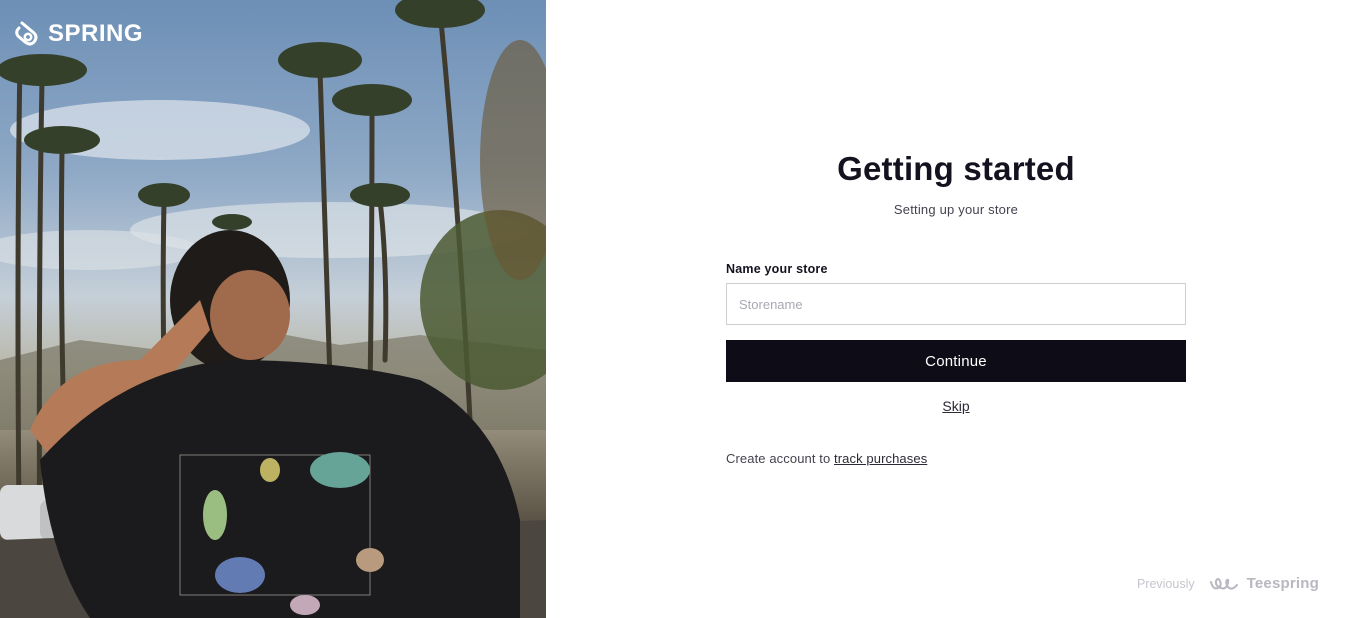 The image size is (1356, 618). What do you see at coordinates (956, 168) in the screenshot?
I see `page-title: Getting started` at bounding box center [956, 168].